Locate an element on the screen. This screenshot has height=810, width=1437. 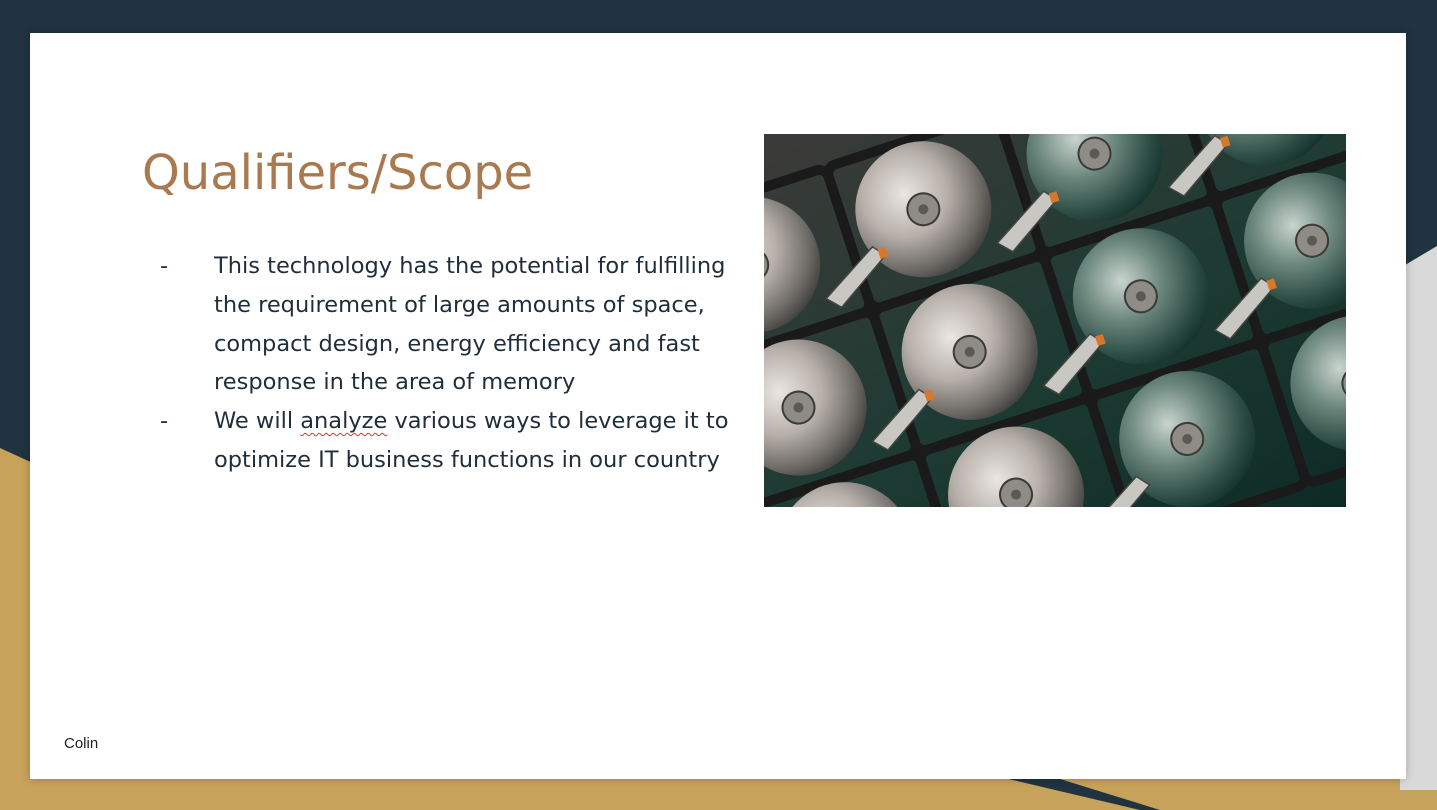
slide-title: Qualifiers/Scope is located at coordinates (337, 173).